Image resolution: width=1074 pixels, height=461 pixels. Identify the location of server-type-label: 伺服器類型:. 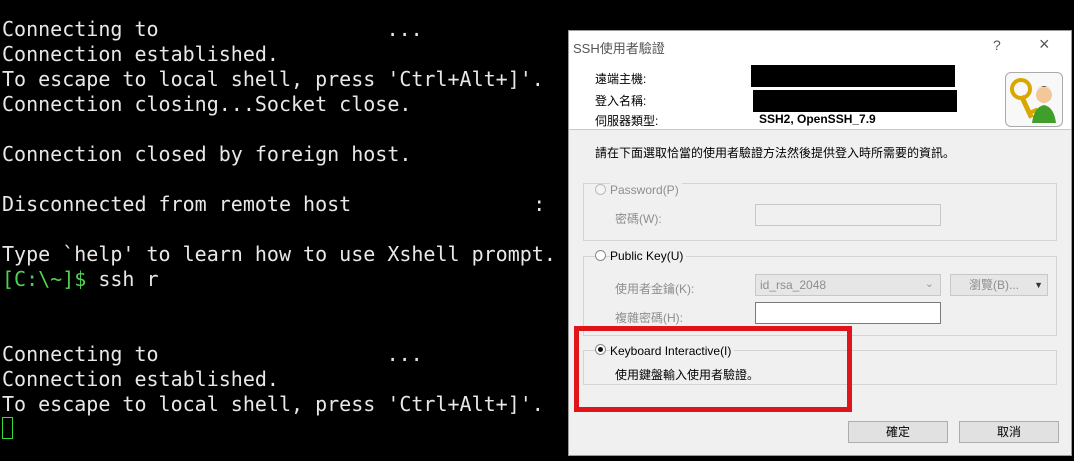
(627, 121).